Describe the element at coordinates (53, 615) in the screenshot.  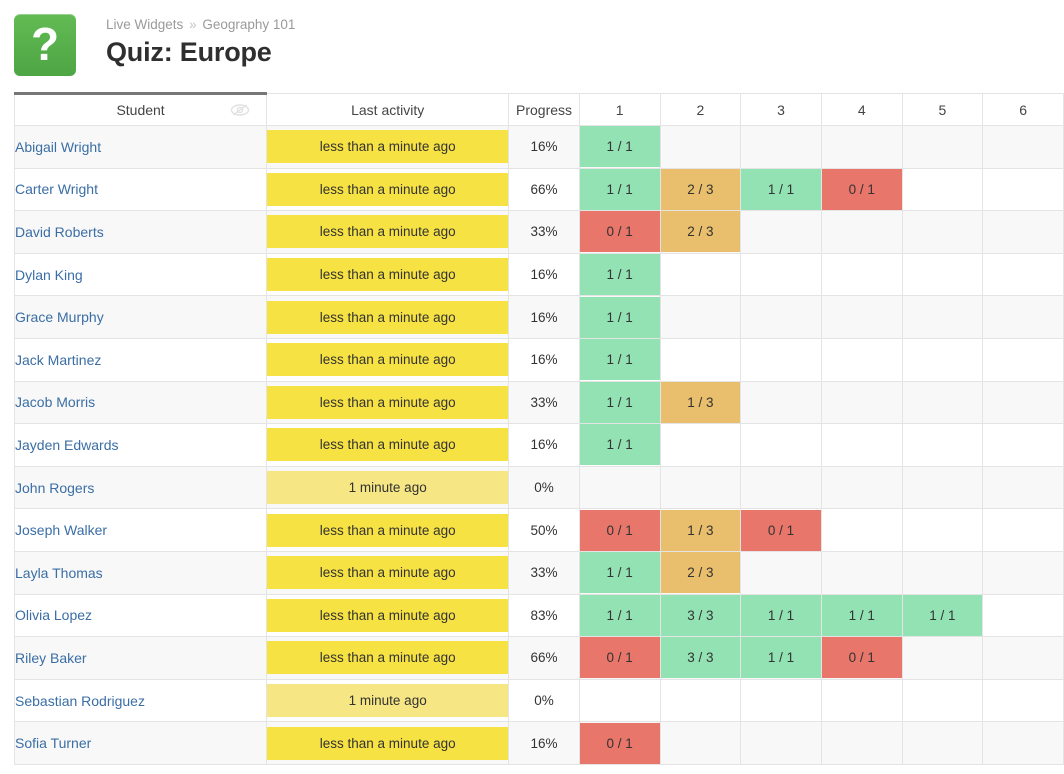
I see `student-link: Olivia Lopez` at that location.